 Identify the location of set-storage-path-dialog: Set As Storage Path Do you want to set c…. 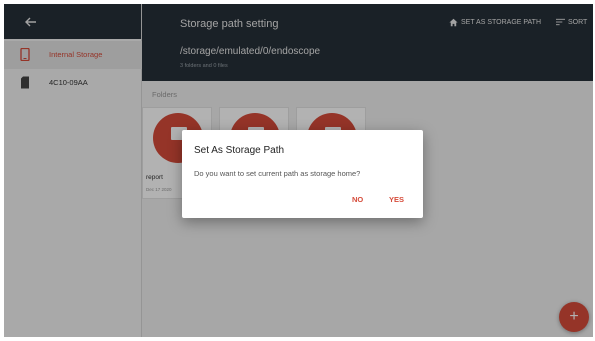
(302, 174).